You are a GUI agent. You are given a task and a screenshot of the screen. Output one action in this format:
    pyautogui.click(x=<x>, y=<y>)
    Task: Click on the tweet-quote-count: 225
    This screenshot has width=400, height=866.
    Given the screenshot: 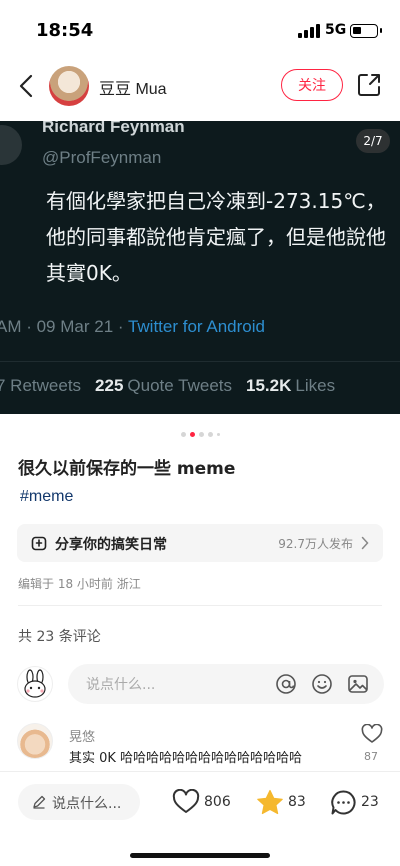 What is the action you would take?
    pyautogui.click(x=109, y=385)
    